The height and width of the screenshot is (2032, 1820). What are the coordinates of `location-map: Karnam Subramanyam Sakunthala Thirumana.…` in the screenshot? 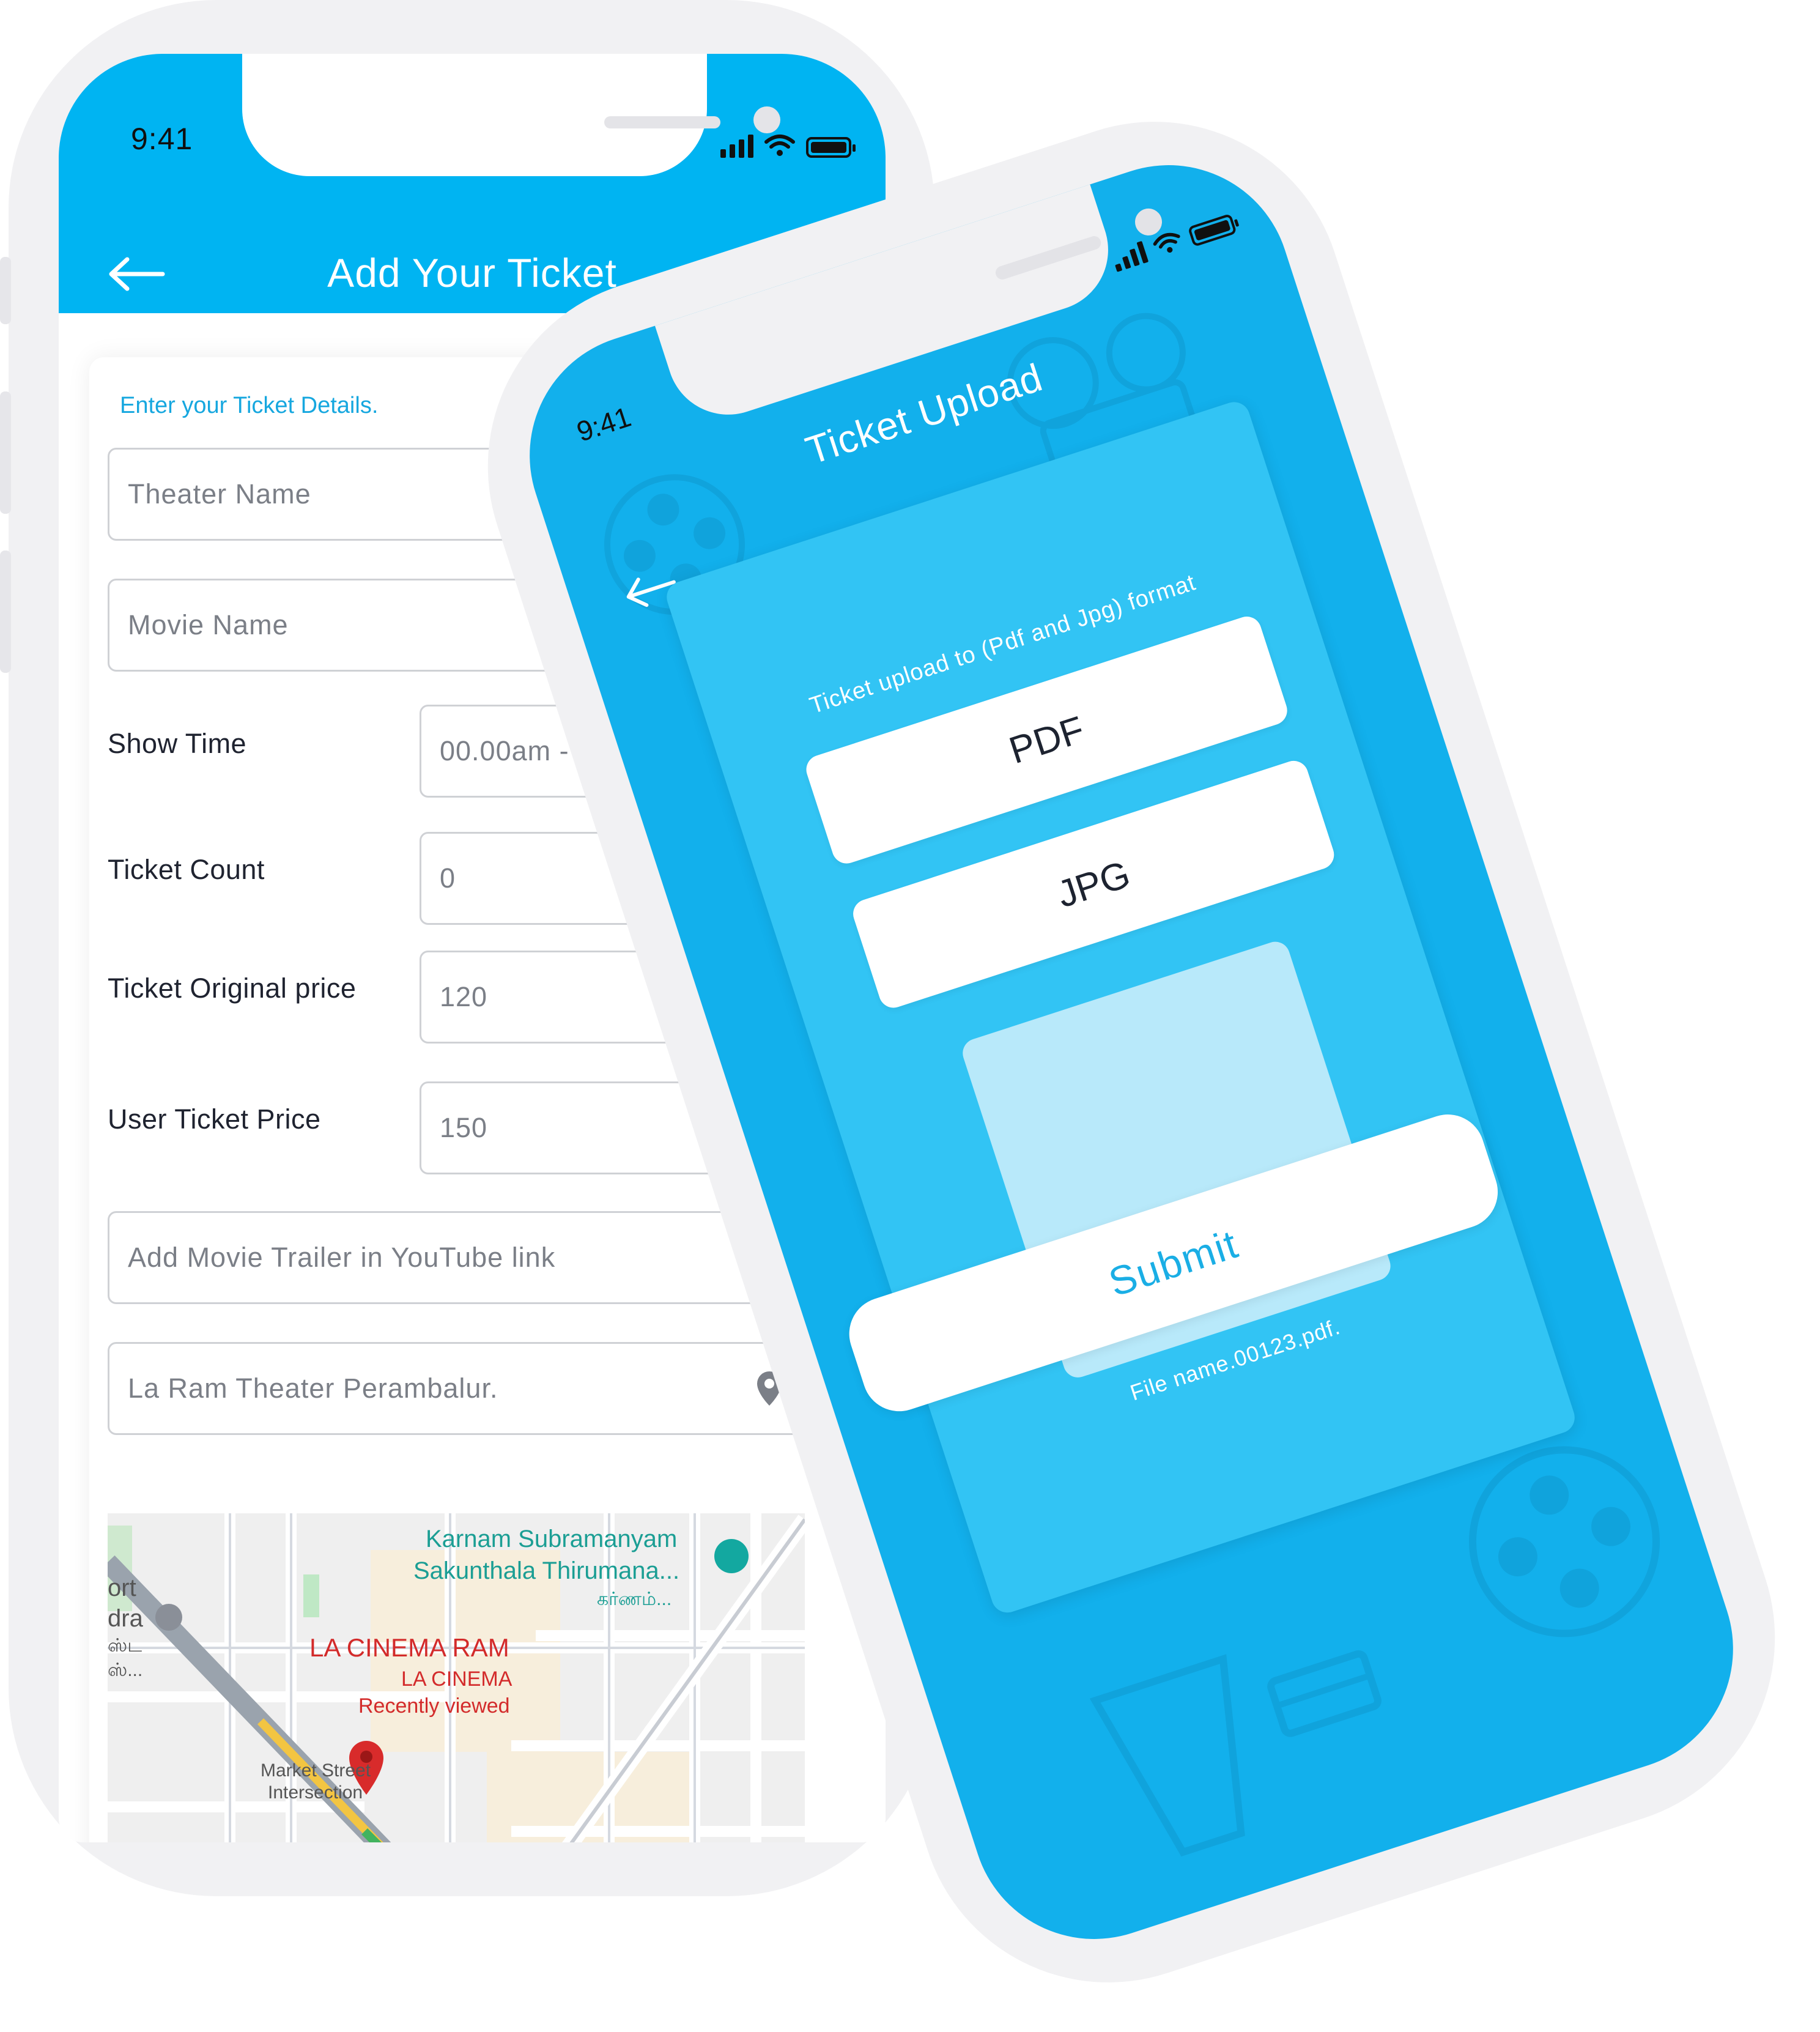 It's located at (456, 1677).